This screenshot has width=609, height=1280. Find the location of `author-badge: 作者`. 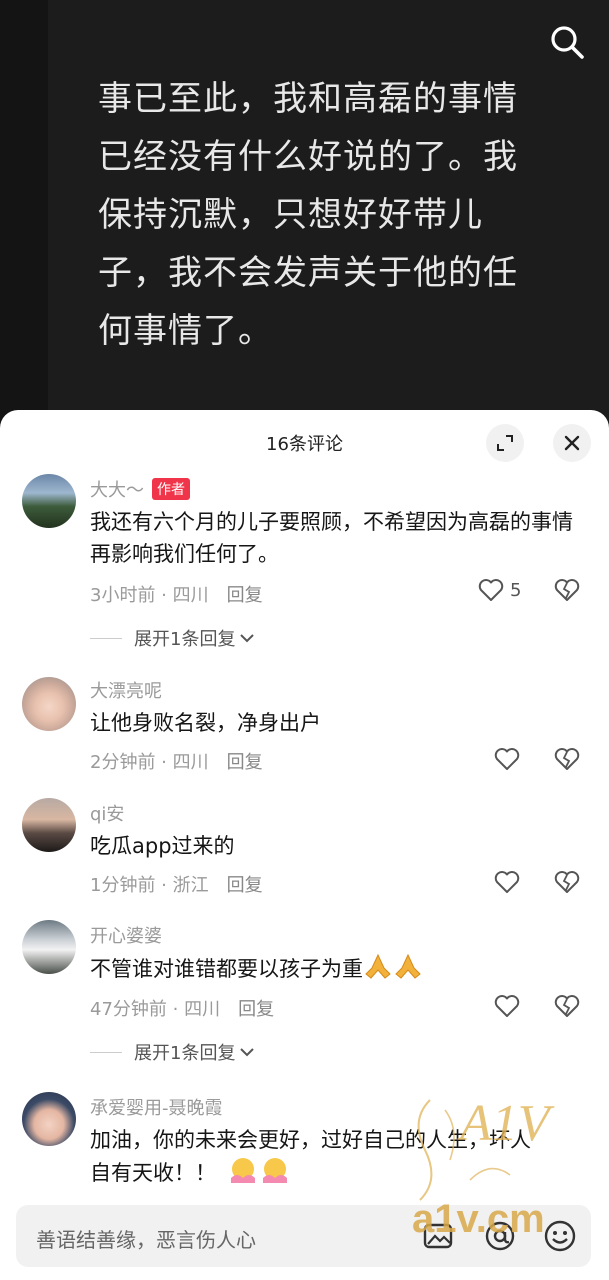

author-badge: 作者 is located at coordinates (171, 489).